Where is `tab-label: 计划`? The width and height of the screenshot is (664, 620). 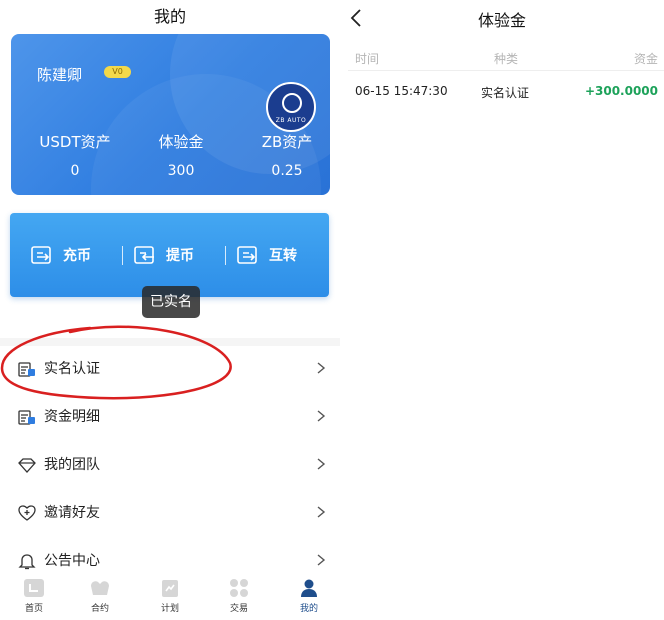
tab-label: 计划 is located at coordinates (169, 609).